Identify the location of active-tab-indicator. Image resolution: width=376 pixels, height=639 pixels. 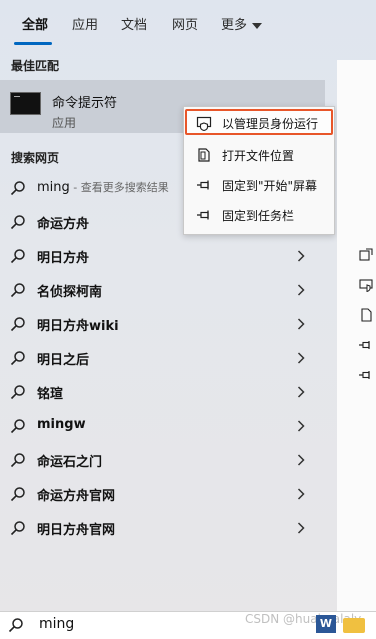
(33, 43).